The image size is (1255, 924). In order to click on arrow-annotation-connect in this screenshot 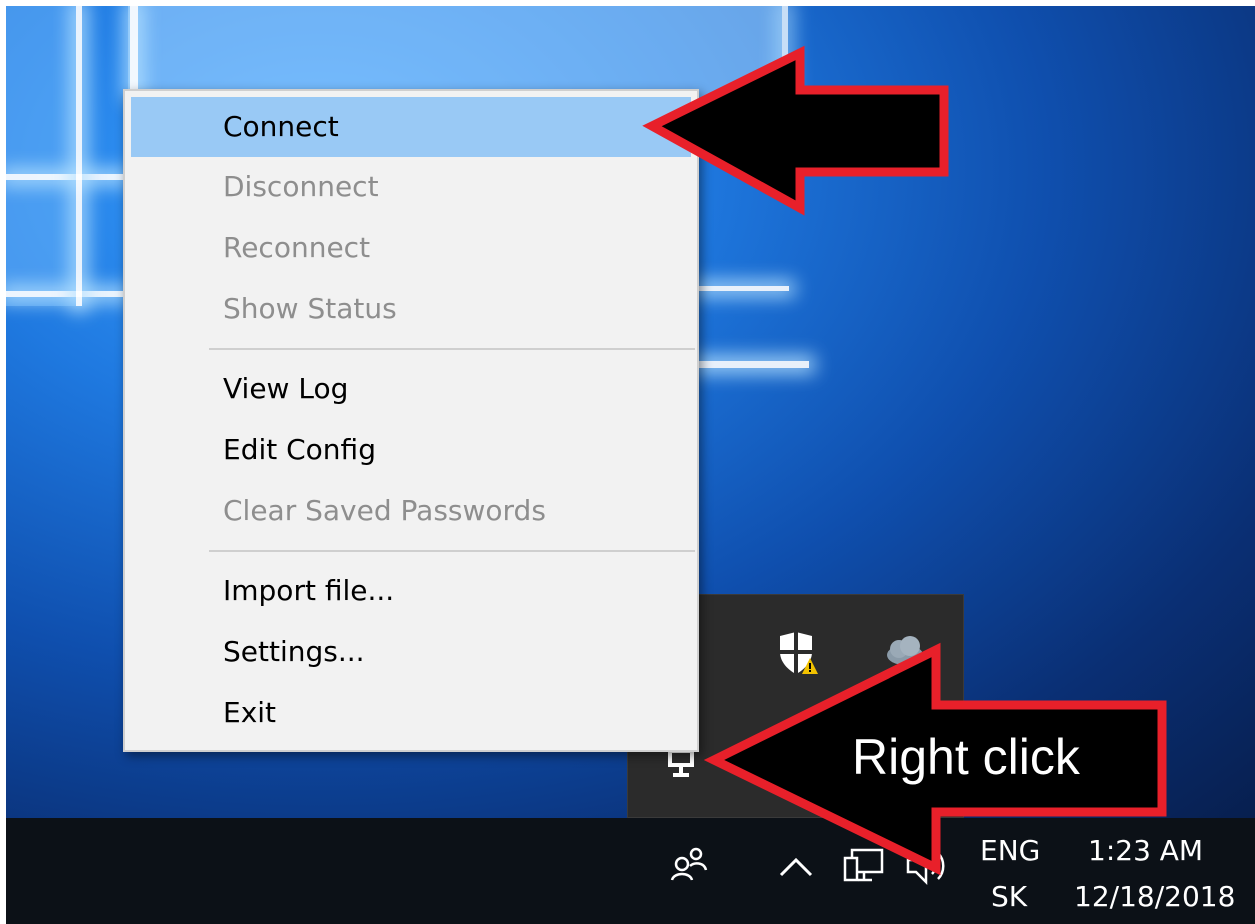, I will do `click(795, 130)`.